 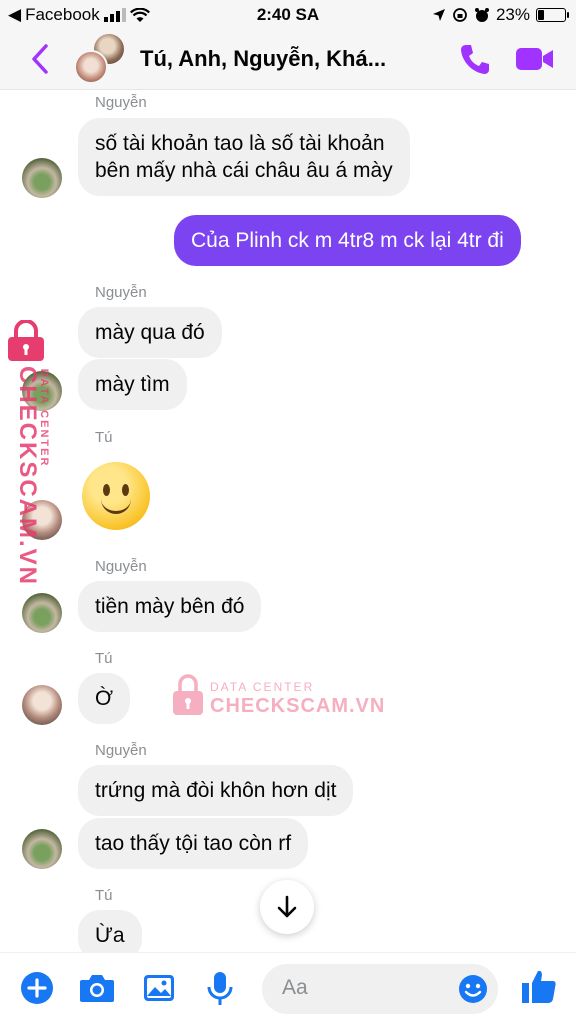 I want to click on member-avatar, so click(x=91, y=67).